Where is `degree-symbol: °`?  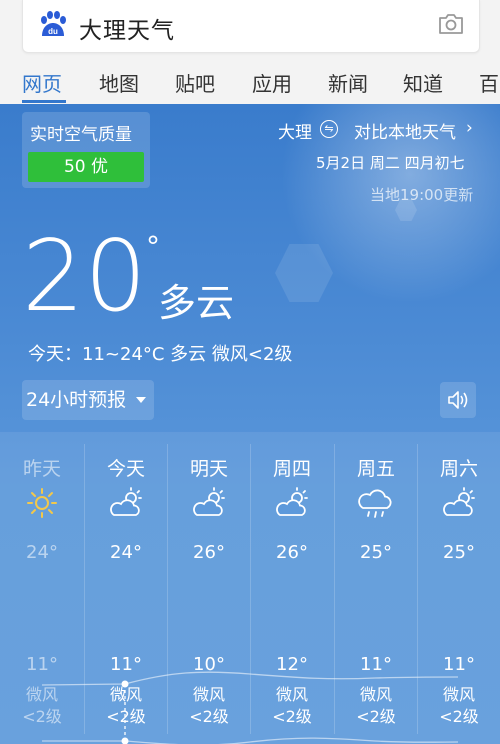
degree-symbol: ° is located at coordinates (153, 246).